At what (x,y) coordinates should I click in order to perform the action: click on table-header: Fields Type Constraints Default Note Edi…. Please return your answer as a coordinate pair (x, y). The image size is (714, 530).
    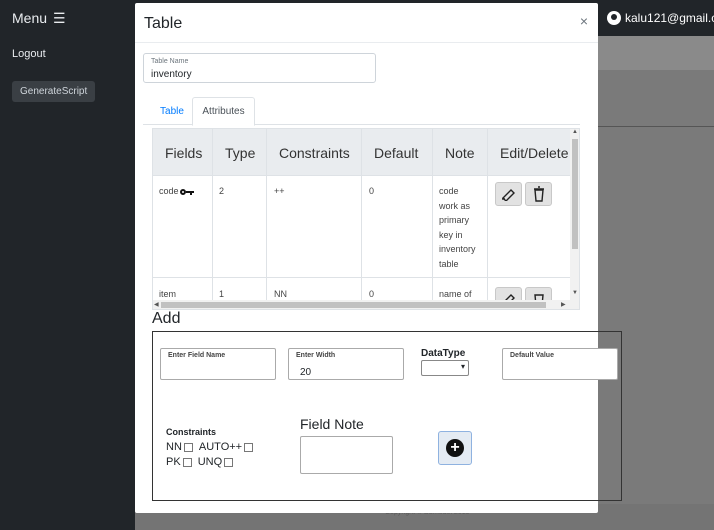
    Looking at the image, I should click on (362, 152).